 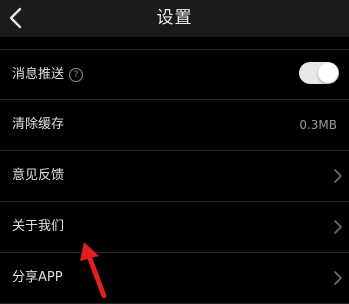 What do you see at coordinates (38, 74) in the screenshot?
I see `push-label: 消息推送` at bounding box center [38, 74].